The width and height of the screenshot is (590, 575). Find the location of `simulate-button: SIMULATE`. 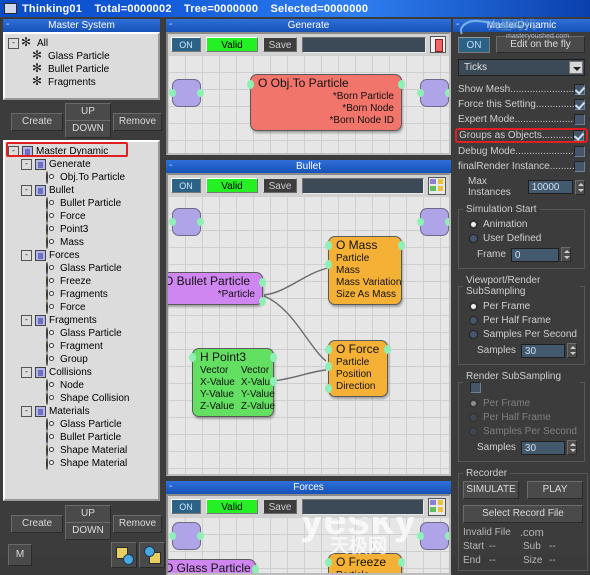

simulate-button: SIMULATE is located at coordinates (491, 490).